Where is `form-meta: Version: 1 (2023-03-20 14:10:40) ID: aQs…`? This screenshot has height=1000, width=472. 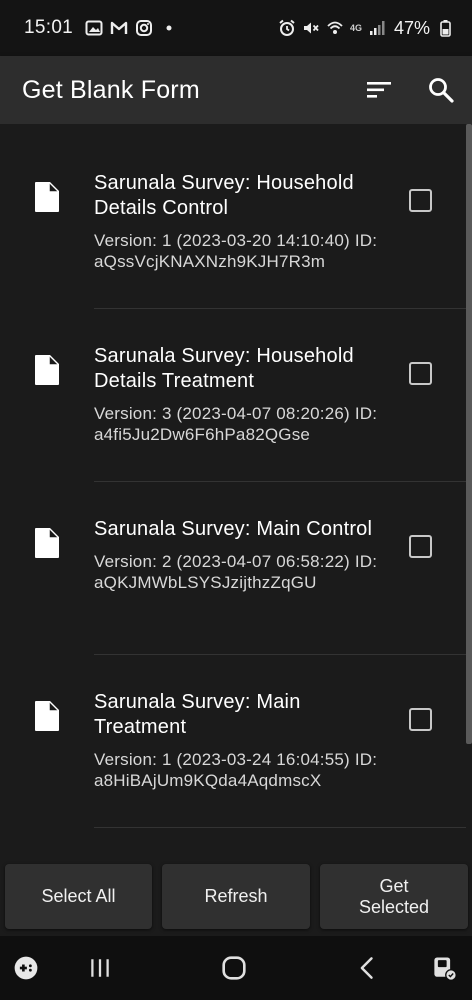 form-meta: Version: 1 (2023-03-20 14:10:40) ID: aQs… is located at coordinates (236, 251).